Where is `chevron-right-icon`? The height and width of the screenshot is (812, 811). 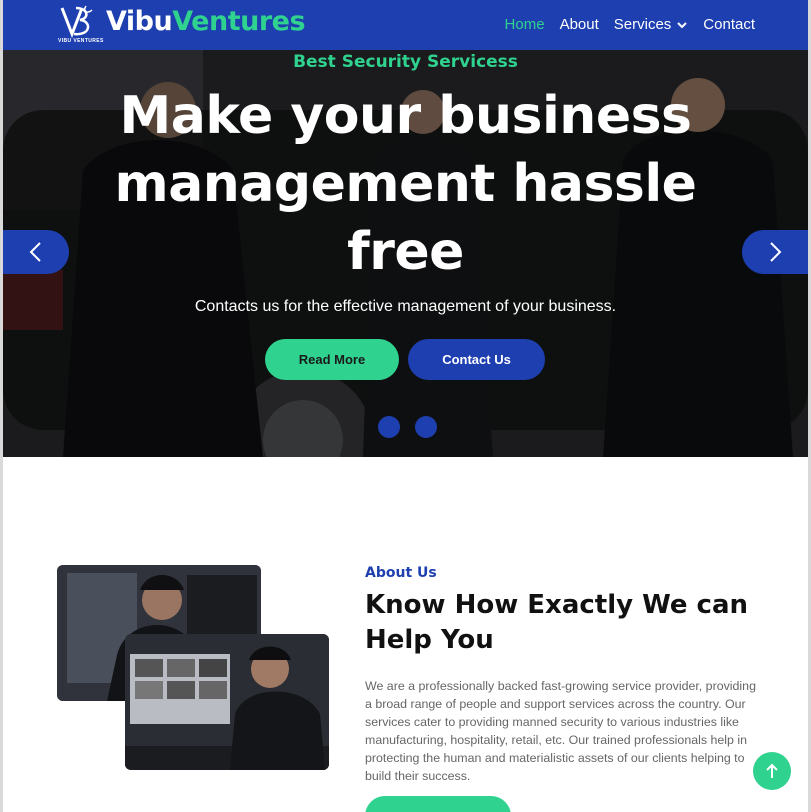
chevron-right-icon is located at coordinates (776, 252).